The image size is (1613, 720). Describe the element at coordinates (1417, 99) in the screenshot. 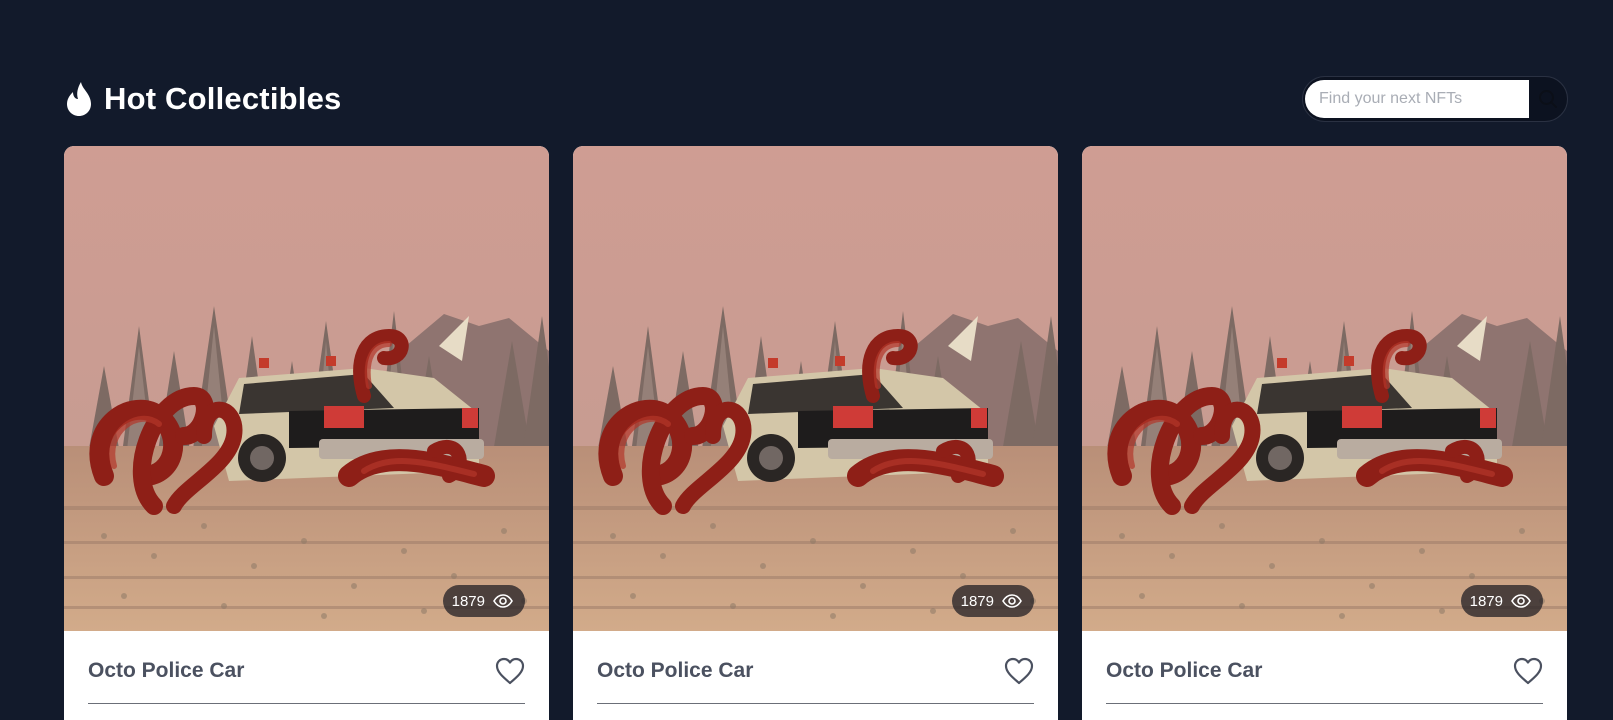

I see `search-input` at that location.